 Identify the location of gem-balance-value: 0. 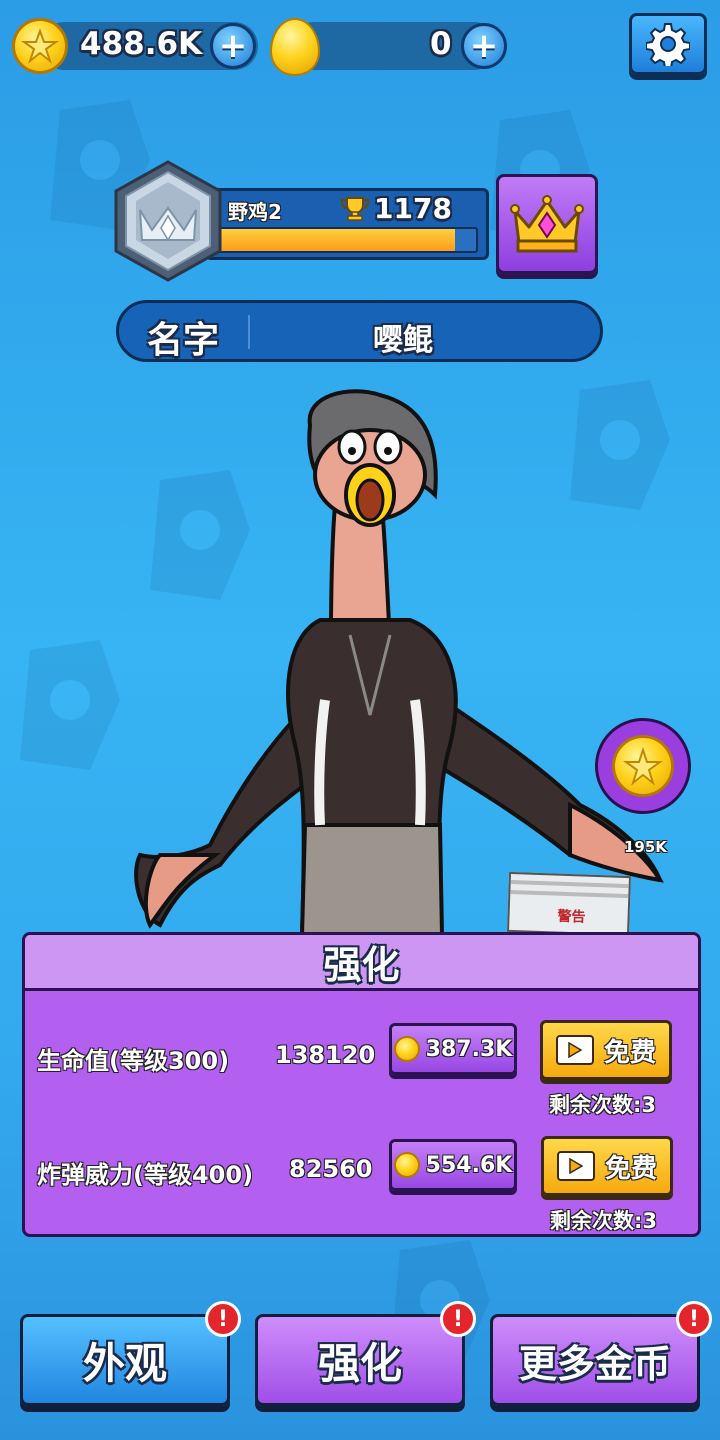
(441, 44).